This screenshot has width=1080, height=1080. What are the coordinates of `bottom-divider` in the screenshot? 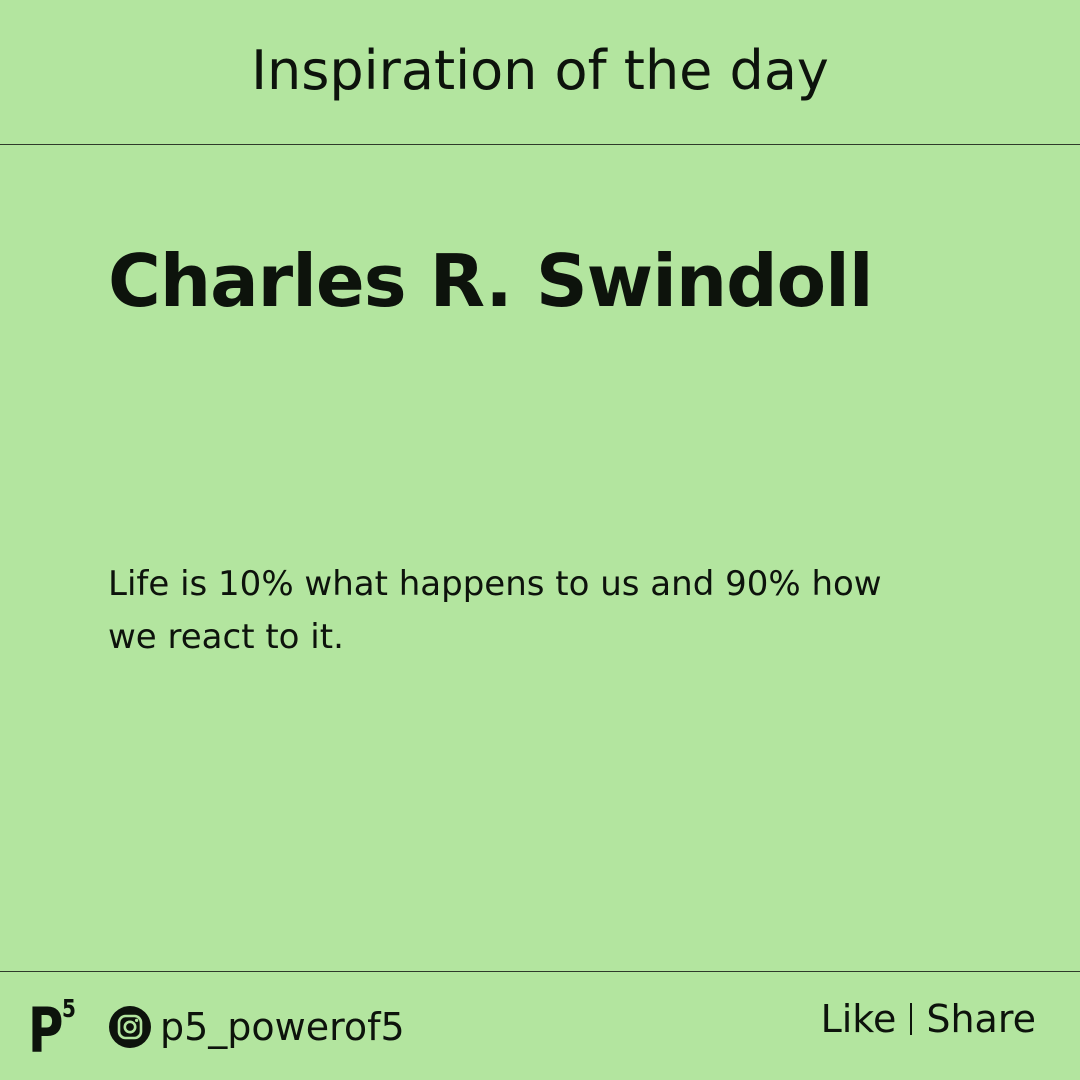 It's located at (540, 971).